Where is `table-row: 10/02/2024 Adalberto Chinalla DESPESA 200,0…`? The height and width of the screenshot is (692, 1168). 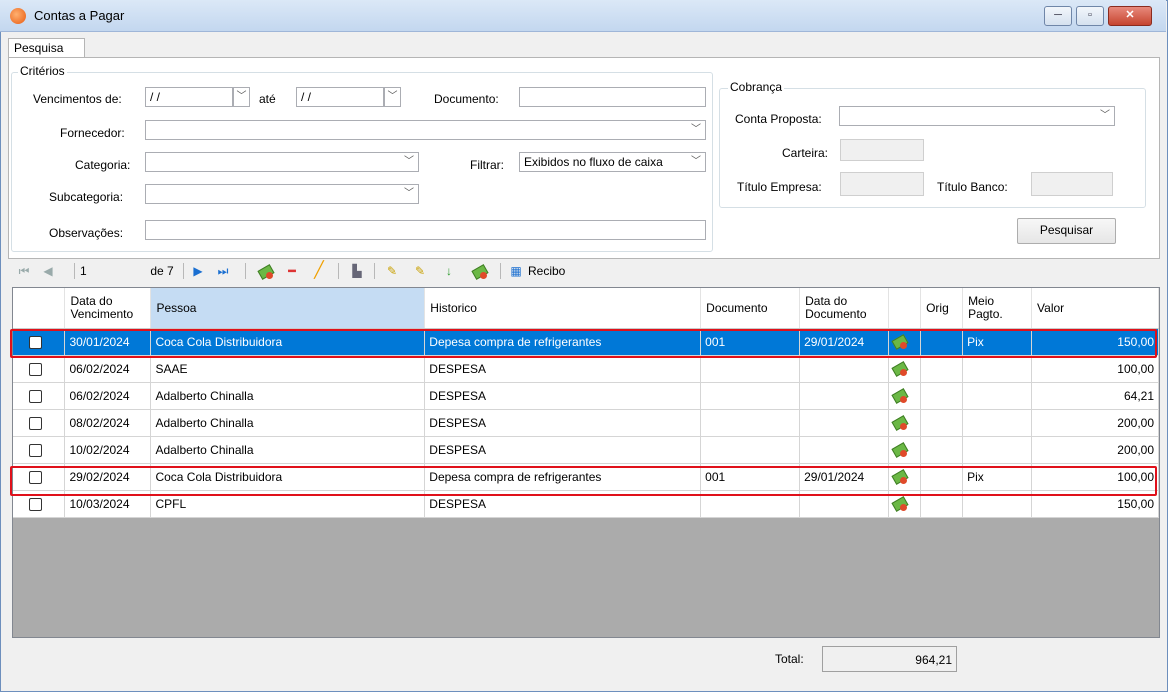 table-row: 10/02/2024 Adalberto Chinalla DESPESA 200,0… is located at coordinates (586, 450).